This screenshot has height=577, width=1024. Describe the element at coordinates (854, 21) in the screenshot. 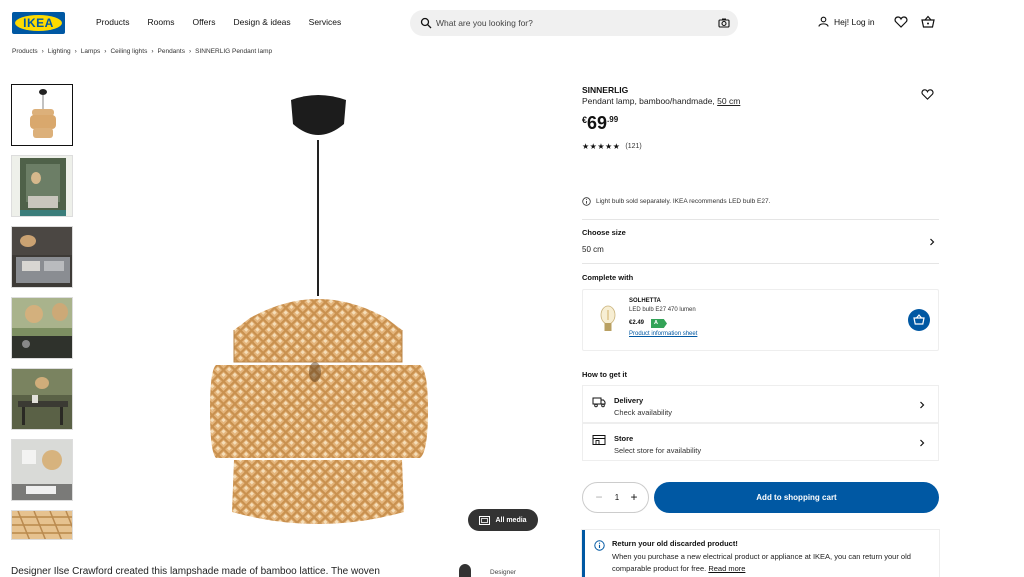

I see `login-label: Hej! Log in` at that location.